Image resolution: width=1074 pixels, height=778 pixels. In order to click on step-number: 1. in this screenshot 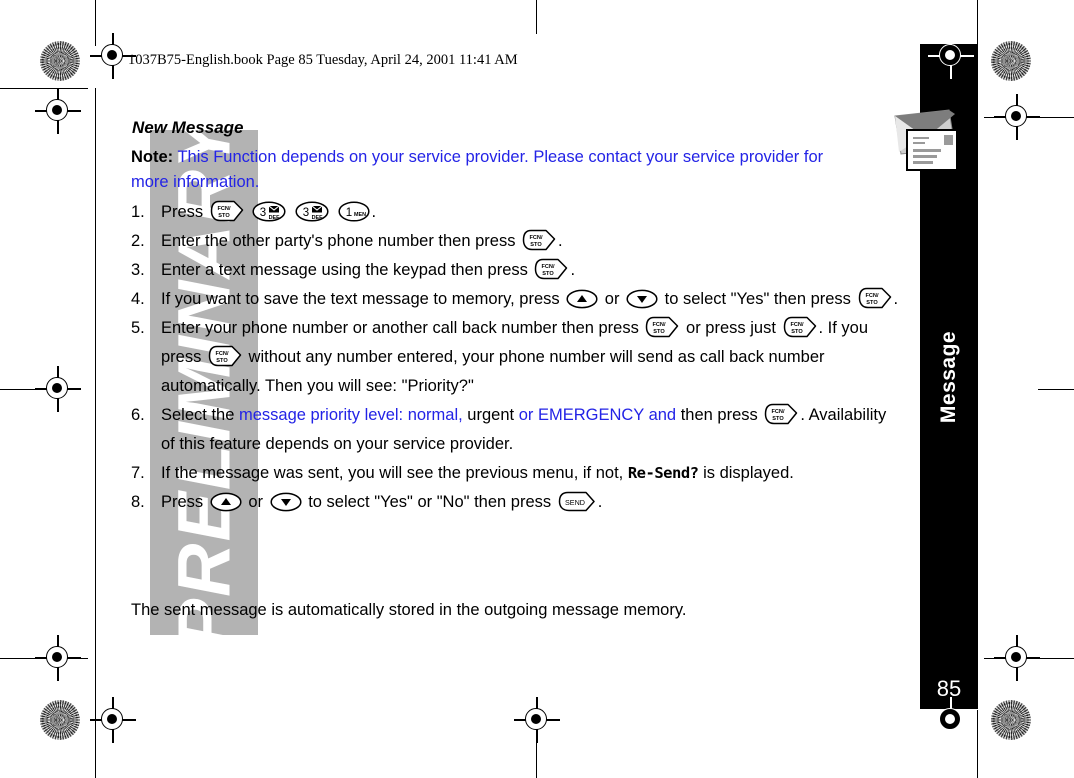, I will do `click(138, 212)`.